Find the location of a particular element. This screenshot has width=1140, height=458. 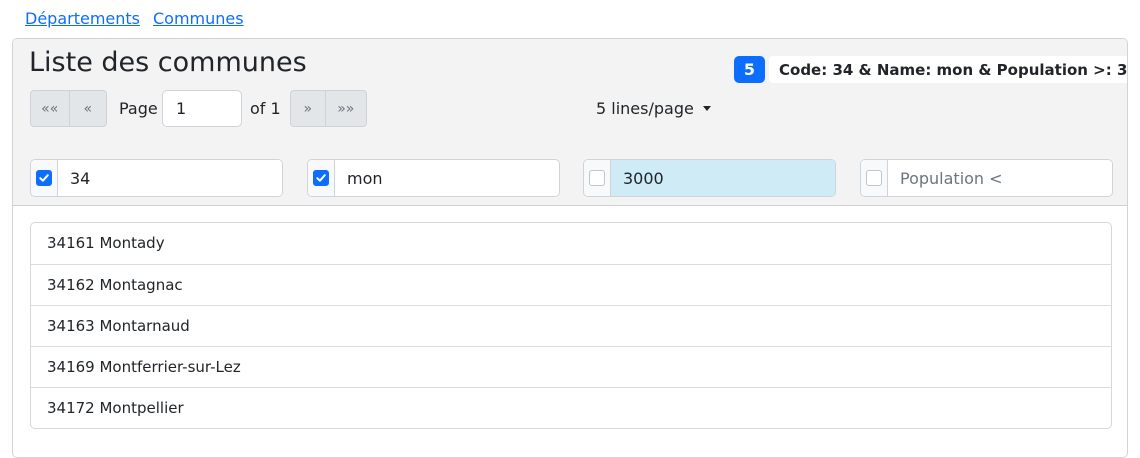

name-filter is located at coordinates (433, 178).